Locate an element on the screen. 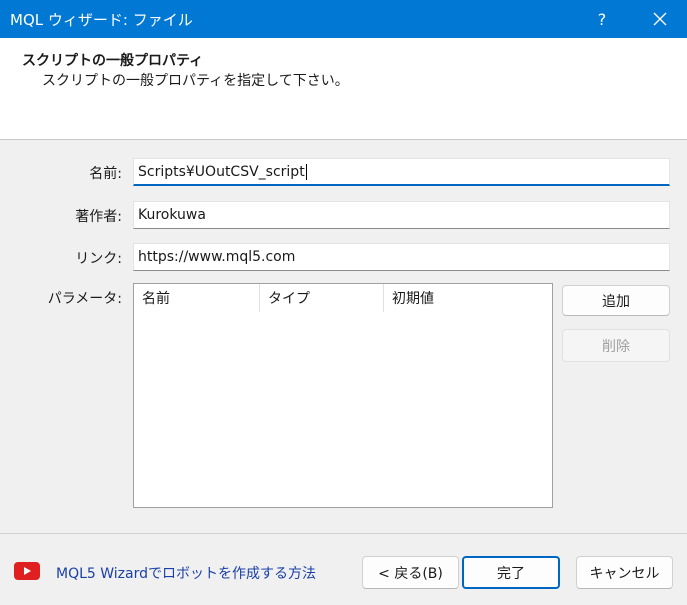  link-input: https://www.mql5.com is located at coordinates (401, 257).